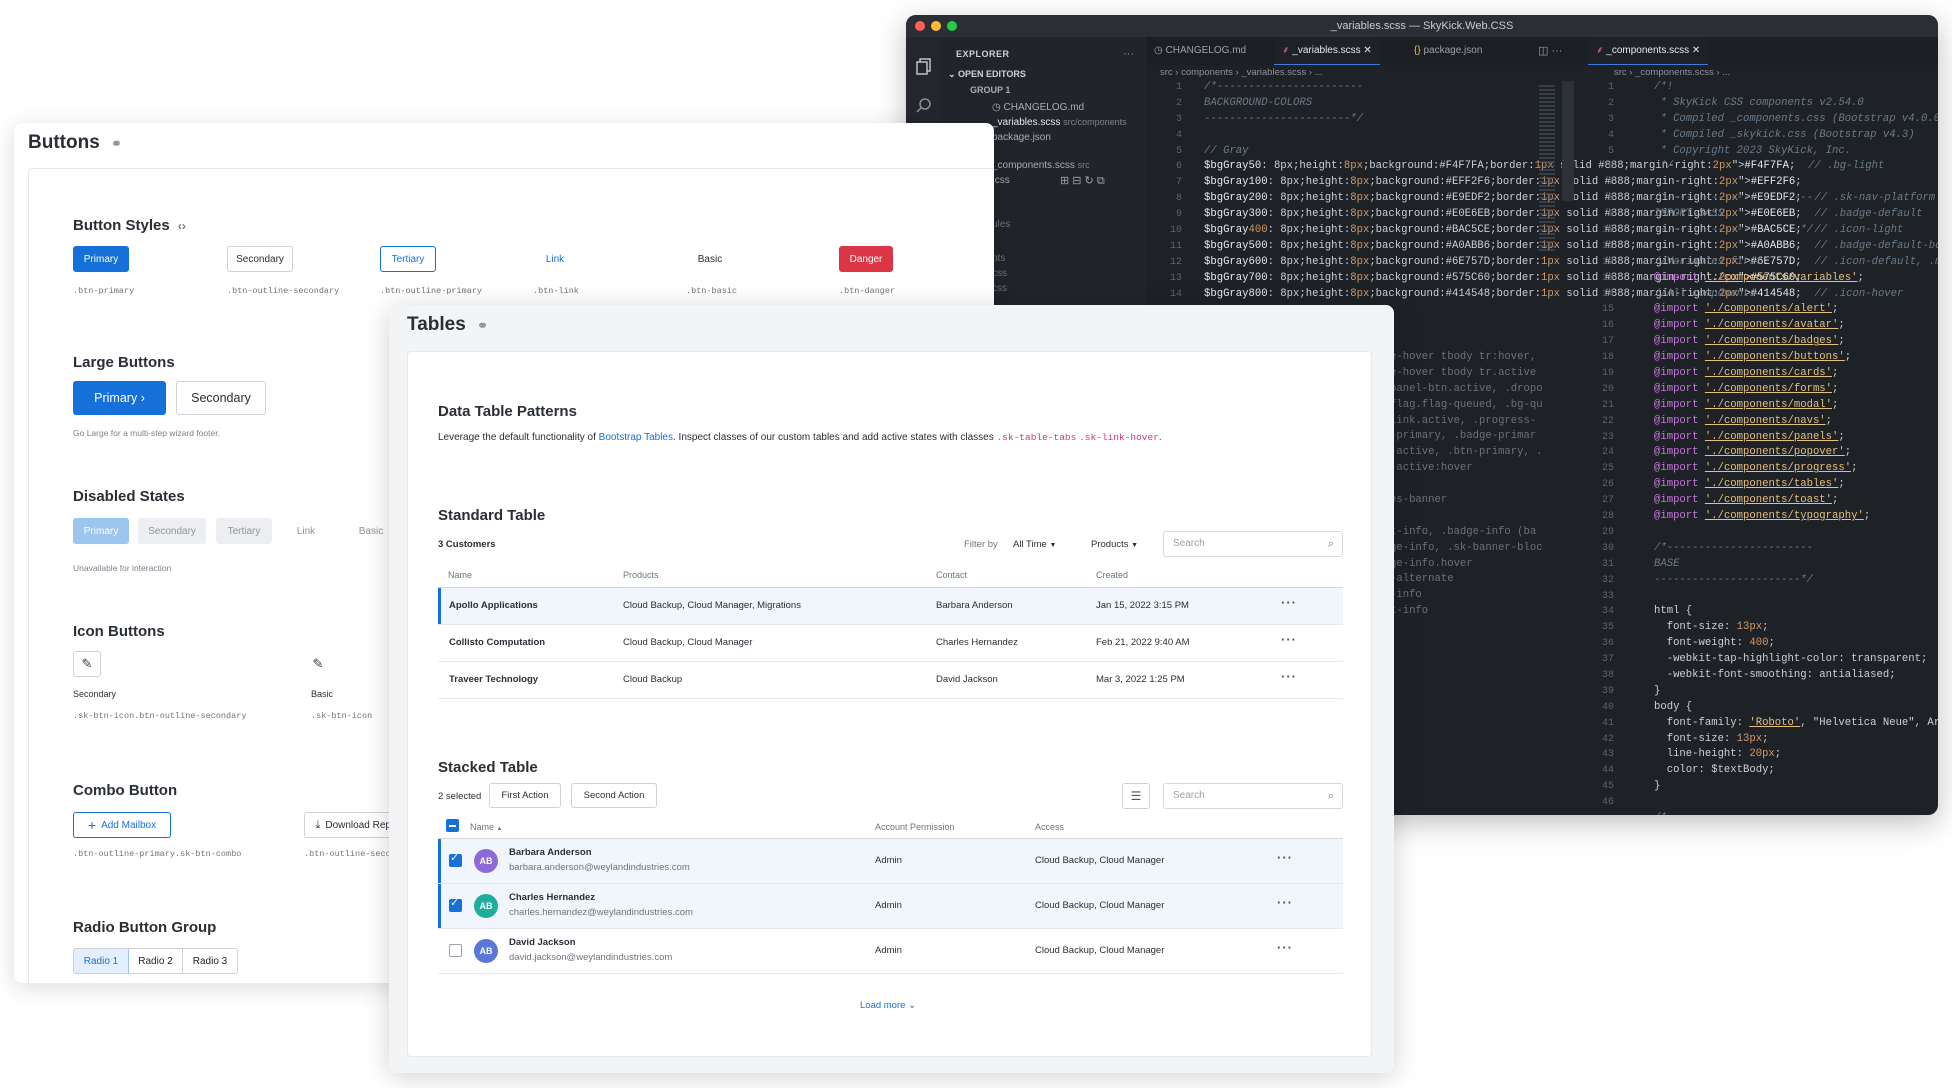 The width and height of the screenshot is (1952, 1088). Describe the element at coordinates (924, 106) in the screenshot. I see `search-icon` at that location.